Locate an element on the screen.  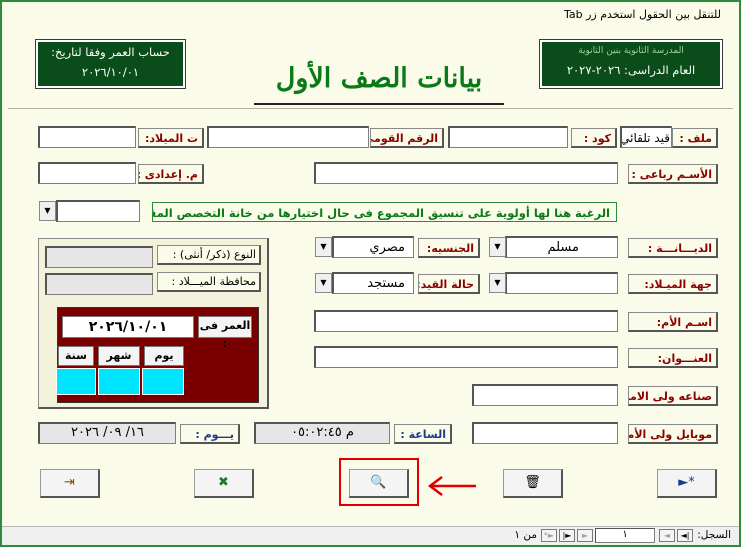
school-name: المدرسة الثانوية بنين الثانوية is located at coordinates (631, 51).